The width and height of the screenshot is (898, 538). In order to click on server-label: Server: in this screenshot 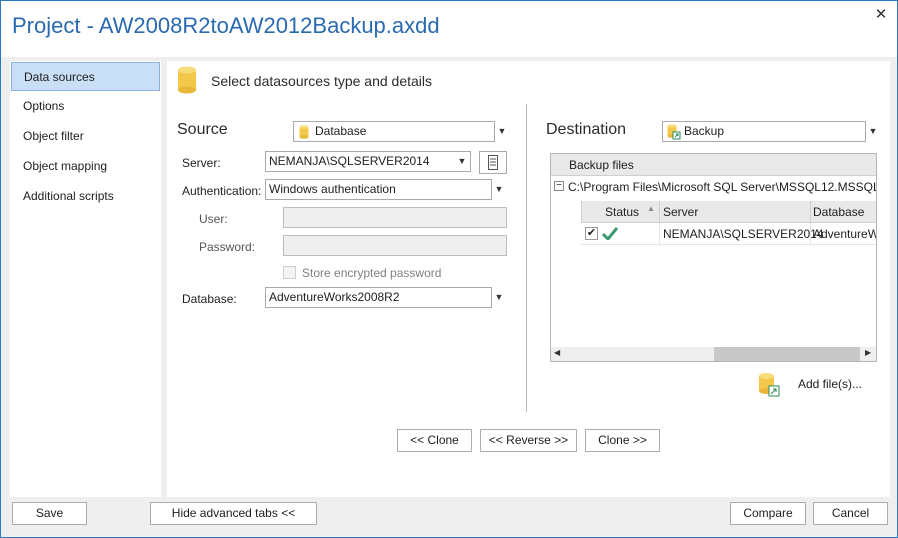, I will do `click(201, 163)`.